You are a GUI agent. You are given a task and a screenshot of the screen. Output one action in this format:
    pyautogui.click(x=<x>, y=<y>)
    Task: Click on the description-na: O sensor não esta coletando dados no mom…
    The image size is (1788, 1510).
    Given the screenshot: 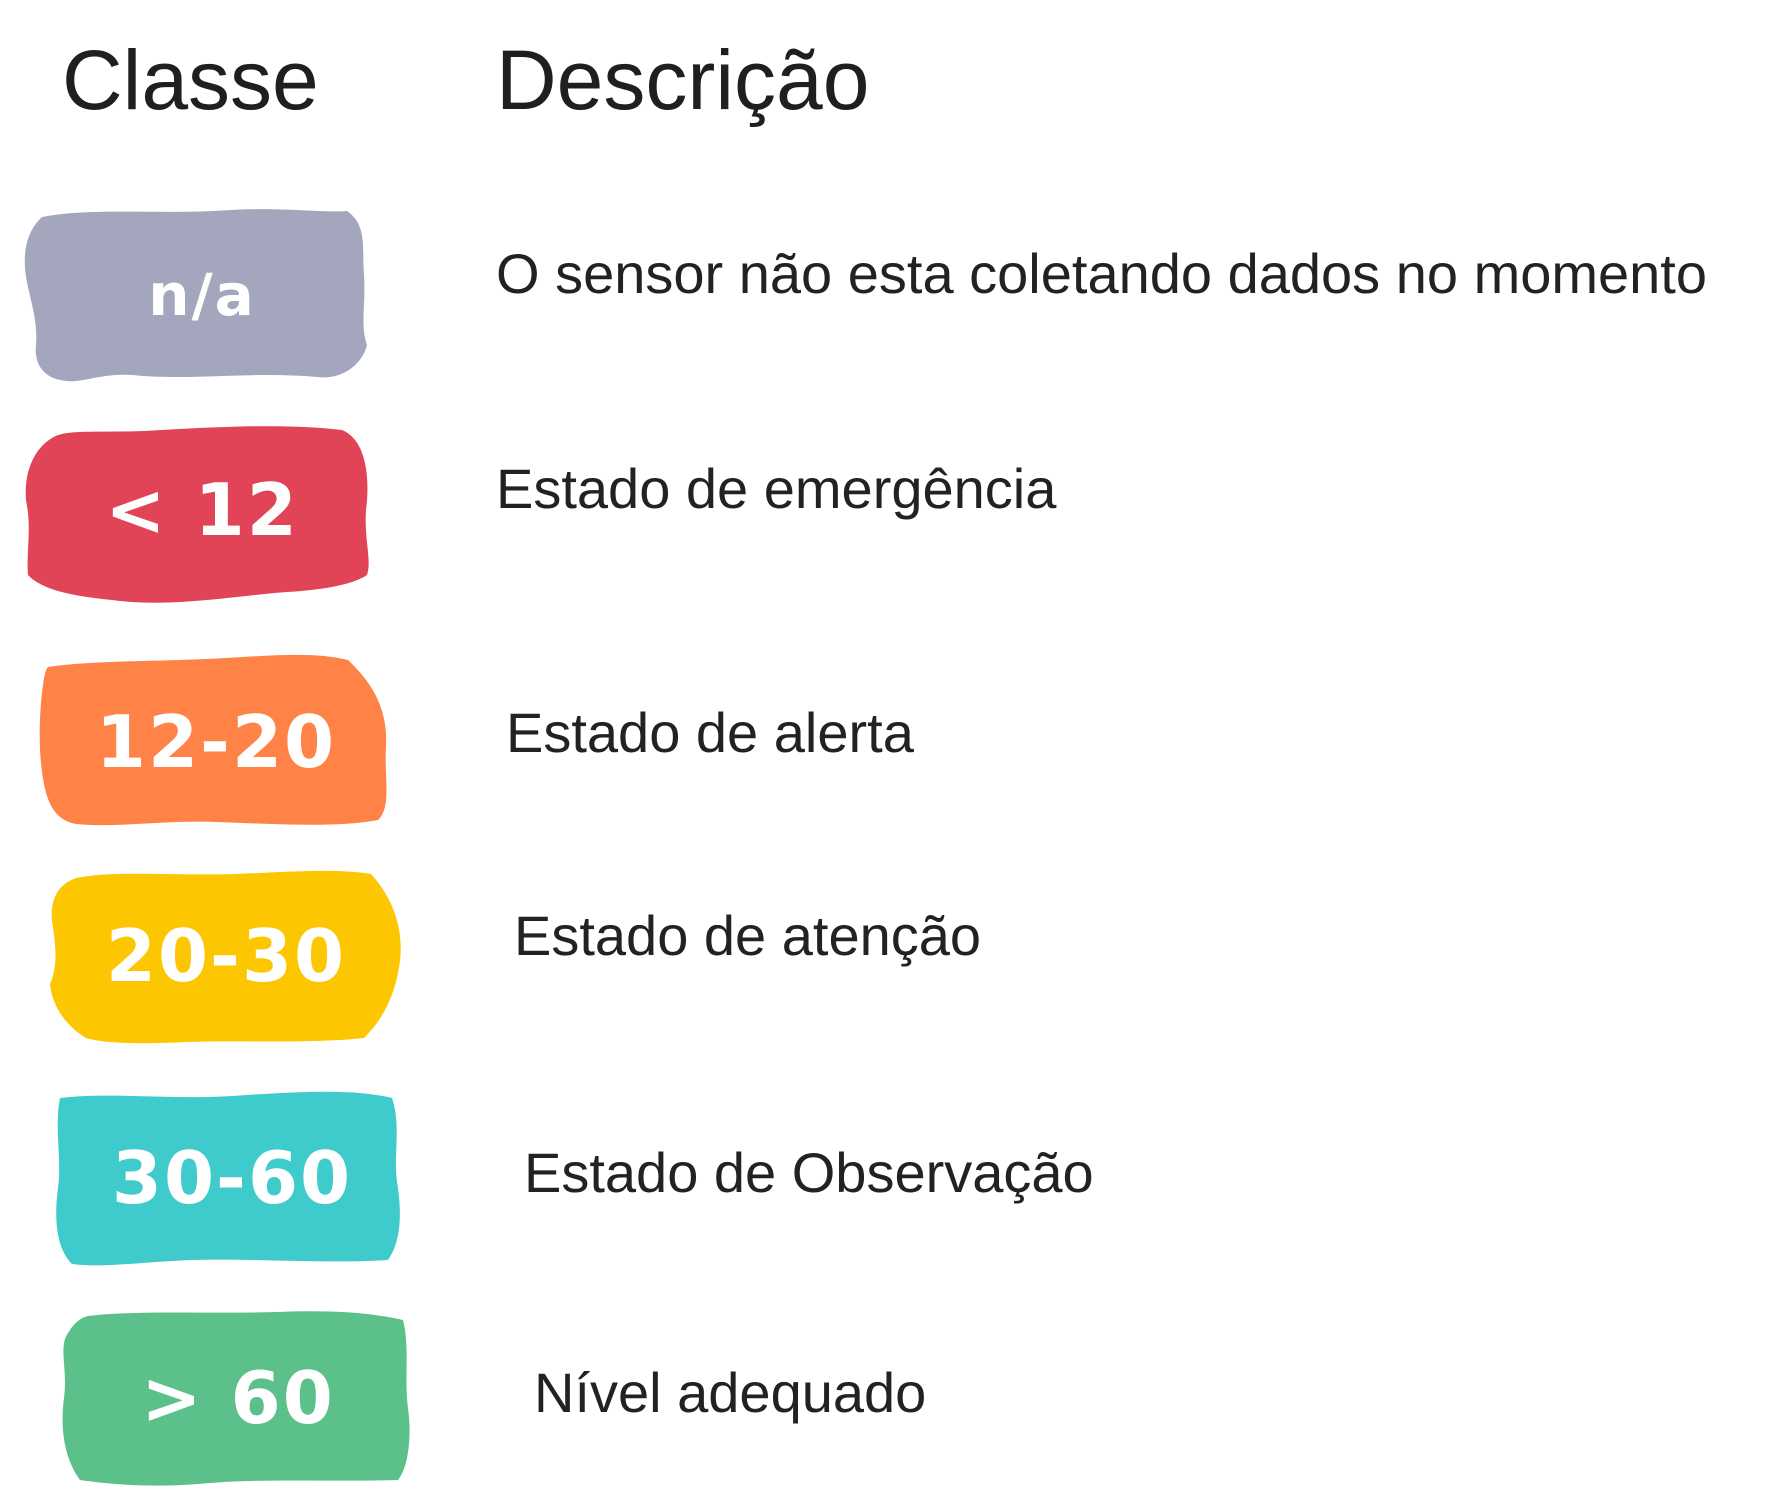 What is the action you would take?
    pyautogui.click(x=1101, y=273)
    